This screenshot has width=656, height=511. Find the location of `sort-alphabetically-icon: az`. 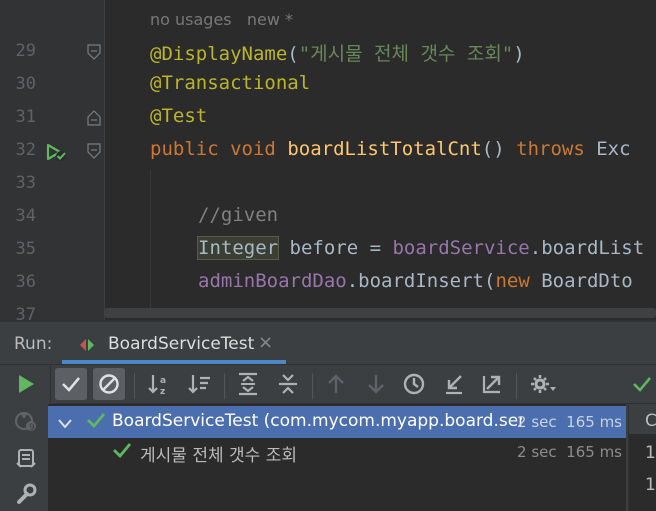

sort-alphabetically-icon: az is located at coordinates (160, 384).